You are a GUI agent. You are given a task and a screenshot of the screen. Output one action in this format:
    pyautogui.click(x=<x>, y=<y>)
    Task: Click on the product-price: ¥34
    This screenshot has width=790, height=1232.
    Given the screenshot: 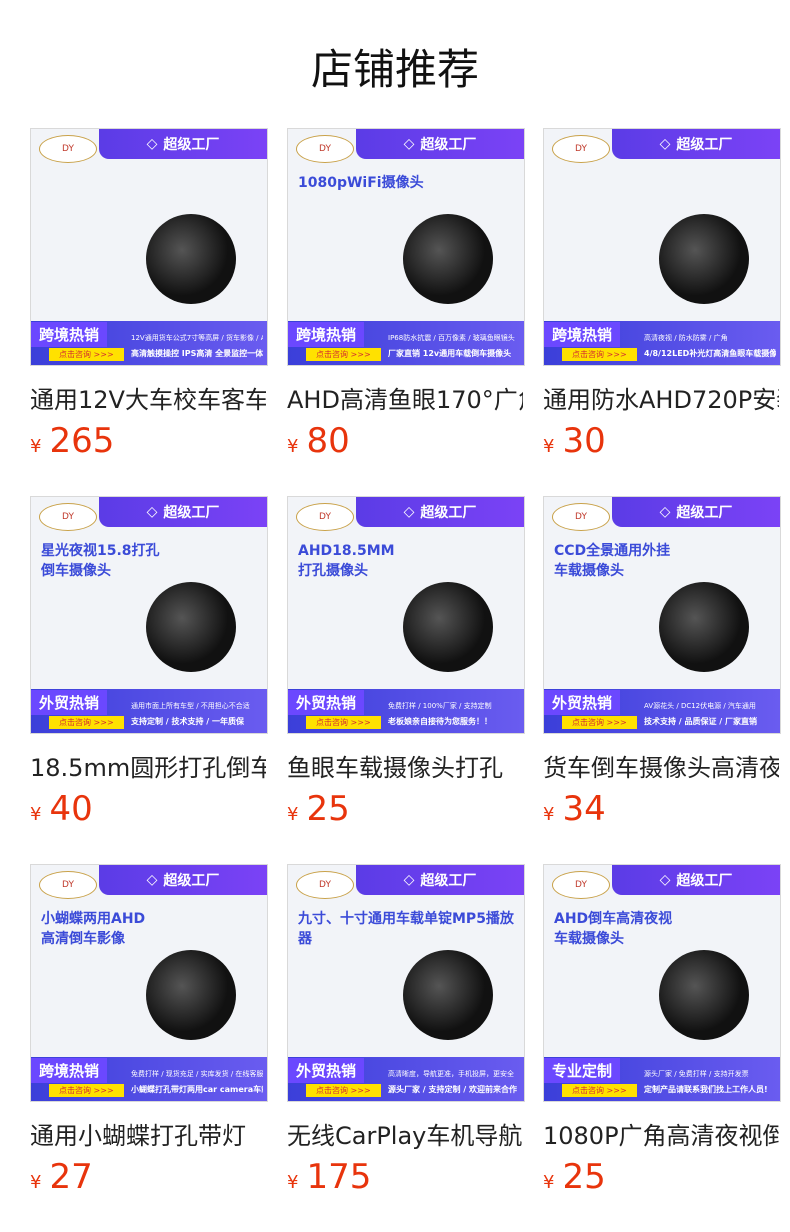 What is the action you would take?
    pyautogui.click(x=662, y=809)
    